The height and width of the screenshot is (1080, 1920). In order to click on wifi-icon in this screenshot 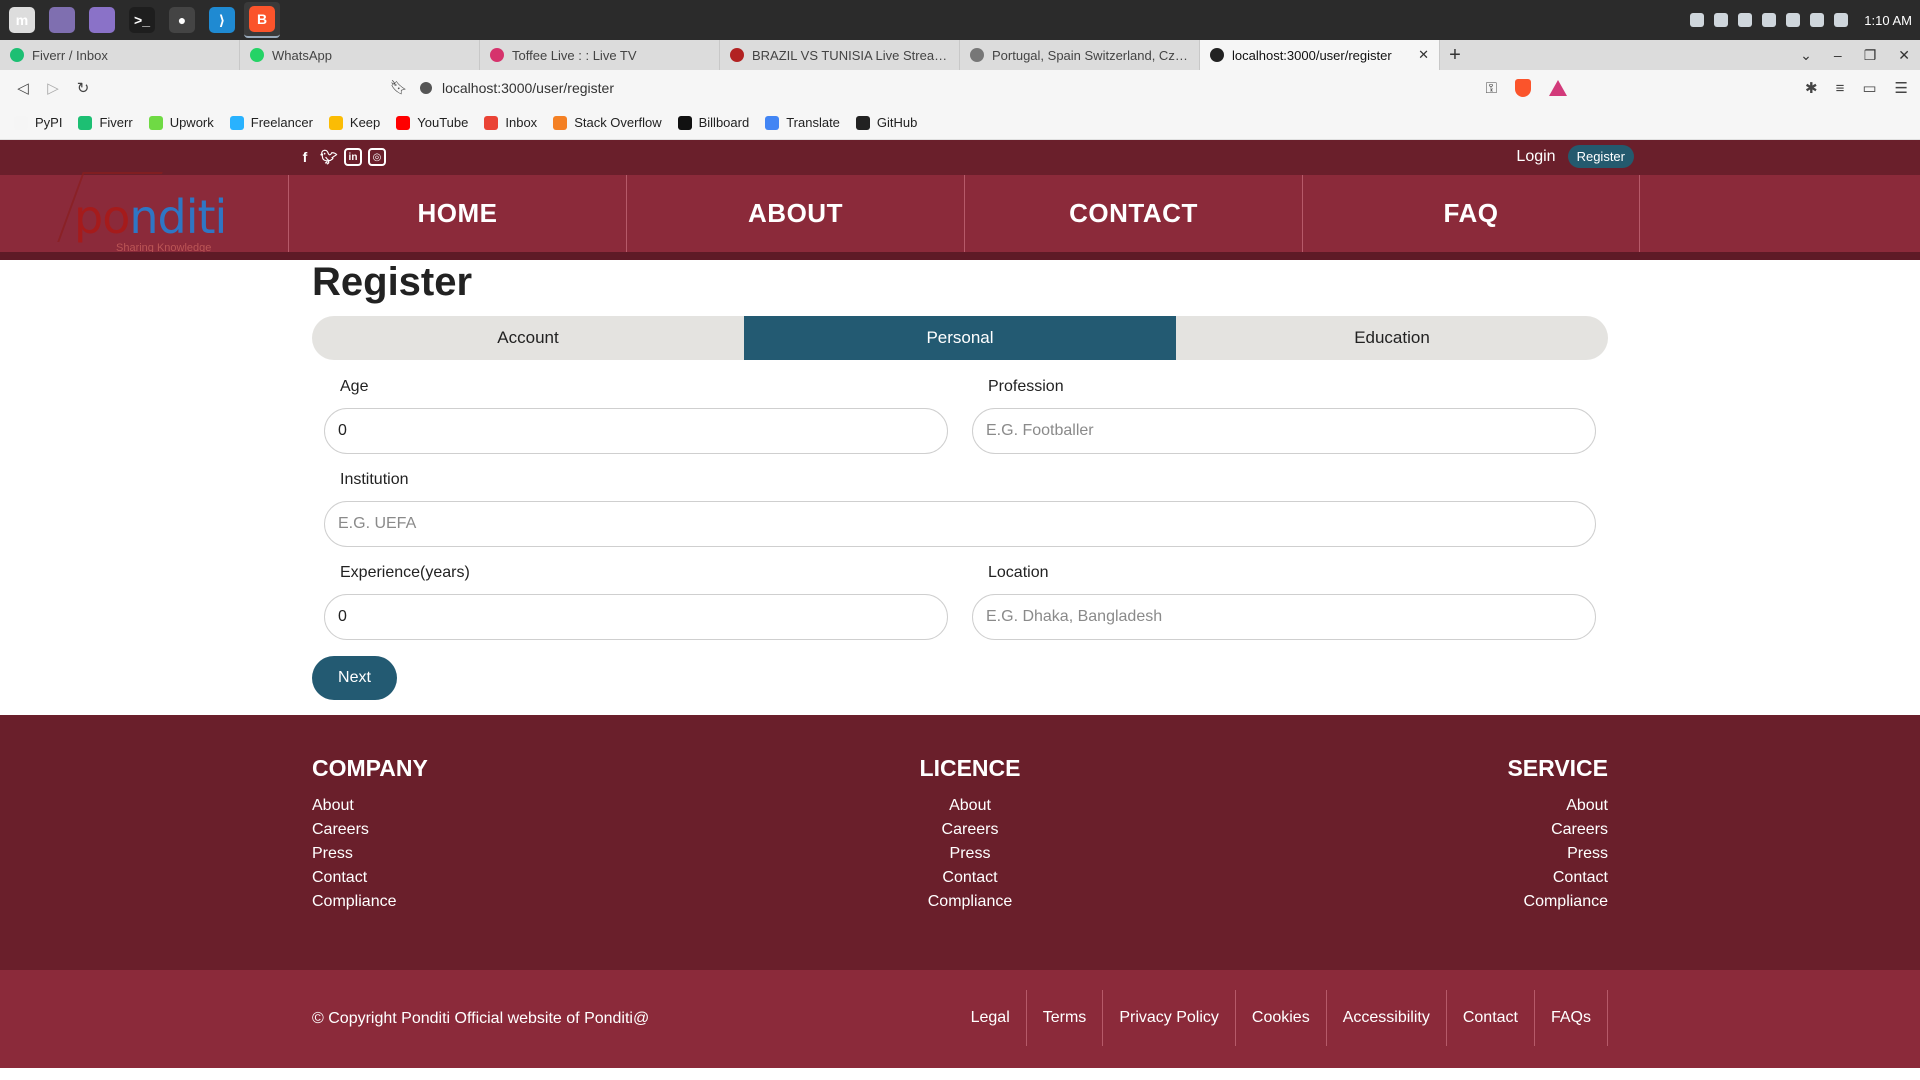, I will do `click(1793, 20)`.